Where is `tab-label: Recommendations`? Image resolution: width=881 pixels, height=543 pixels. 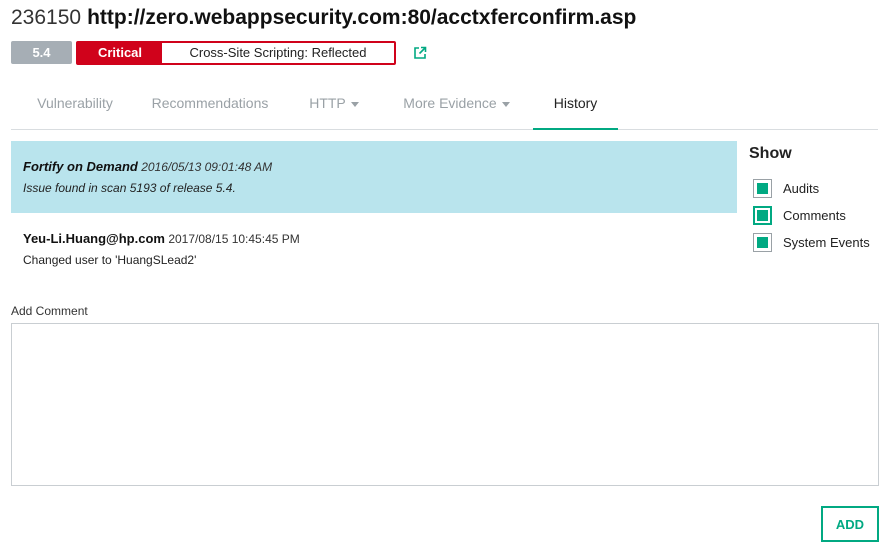 tab-label: Recommendations is located at coordinates (210, 103).